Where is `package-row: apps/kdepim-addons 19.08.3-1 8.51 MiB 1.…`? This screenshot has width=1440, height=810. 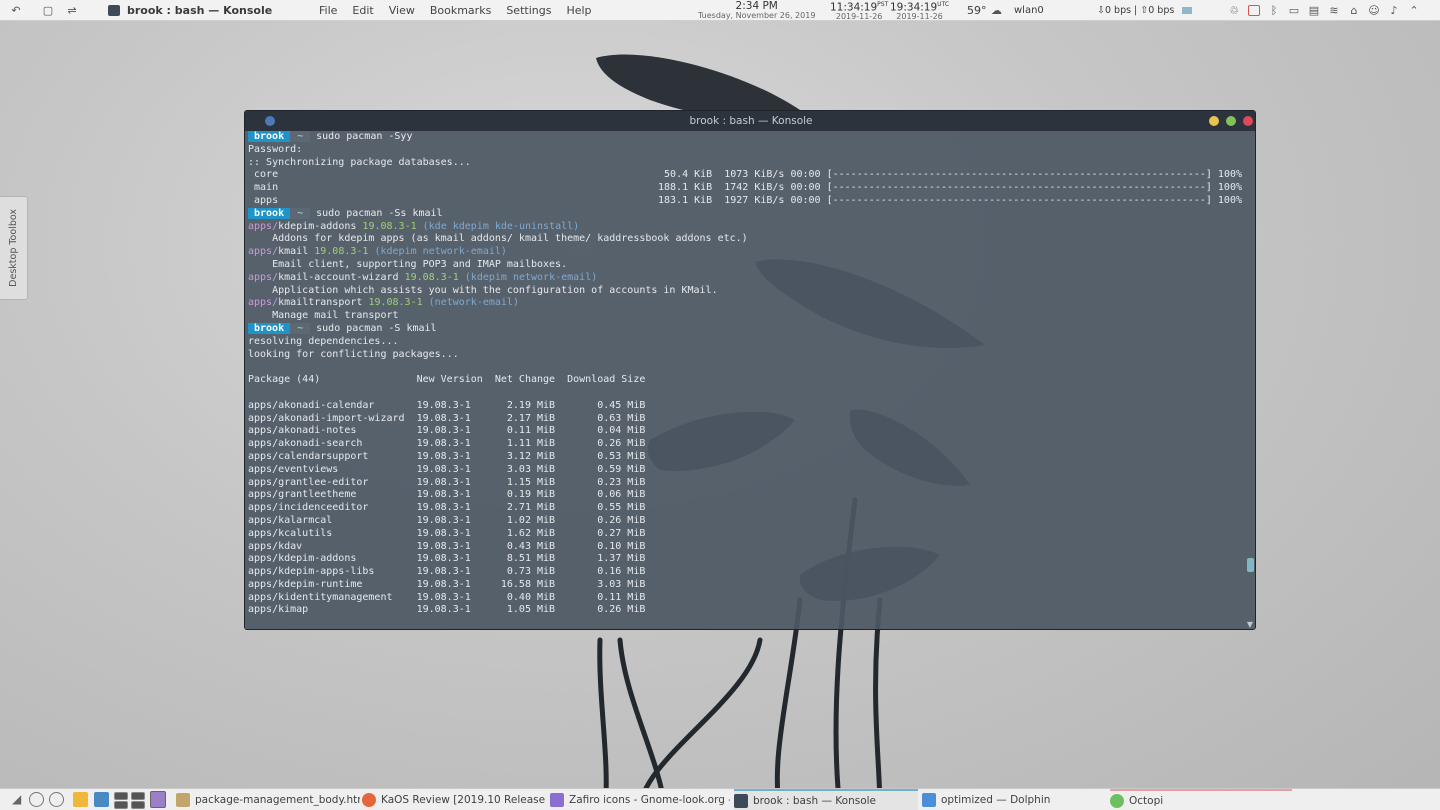
package-row: apps/kdepim-addons 19.08.3-1 8.51 MiB 1.… is located at coordinates (447, 559).